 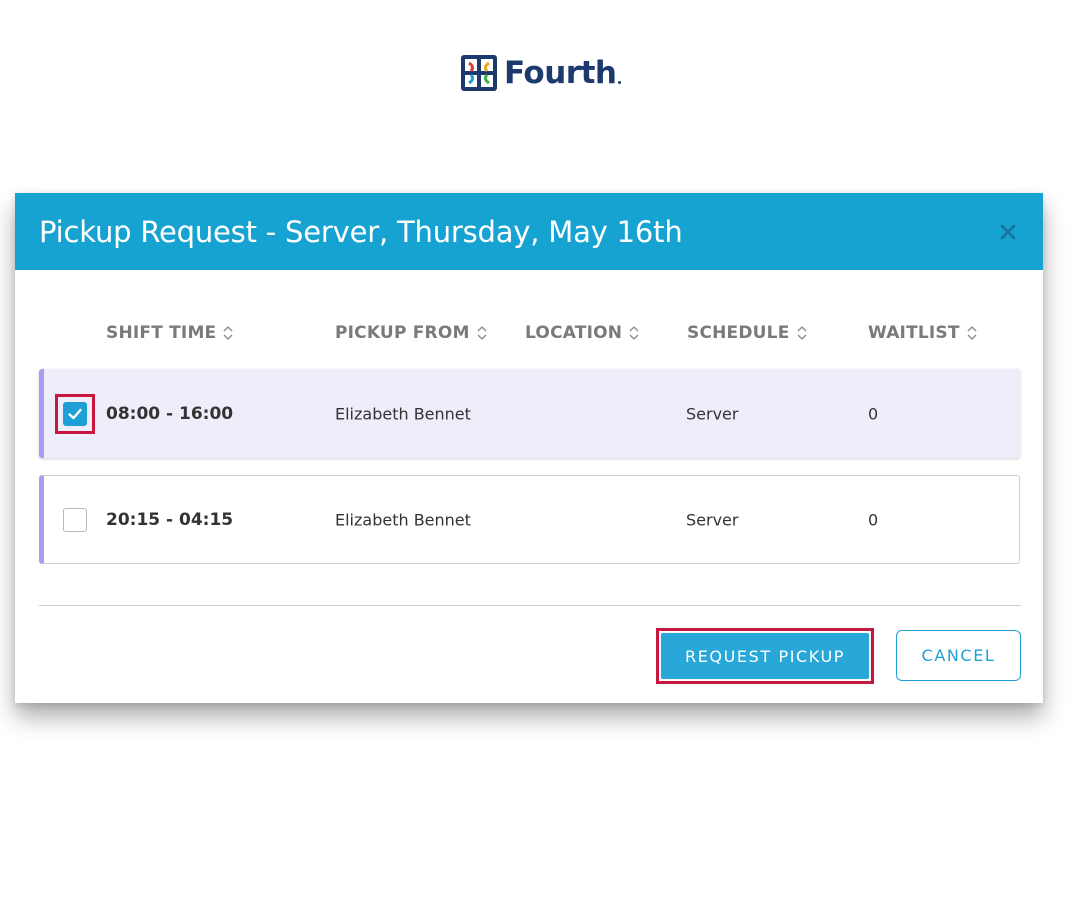 What do you see at coordinates (170, 413) in the screenshot?
I see `shift-time: 08:00 - 16:00` at bounding box center [170, 413].